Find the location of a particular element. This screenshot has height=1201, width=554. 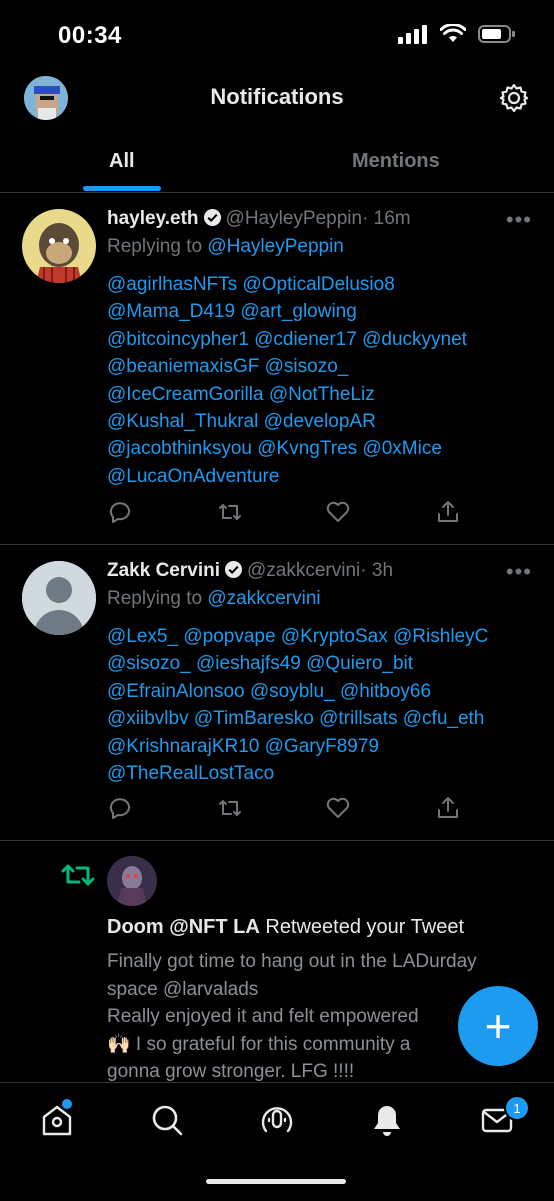

tweet-time: · 3h is located at coordinates (377, 570).